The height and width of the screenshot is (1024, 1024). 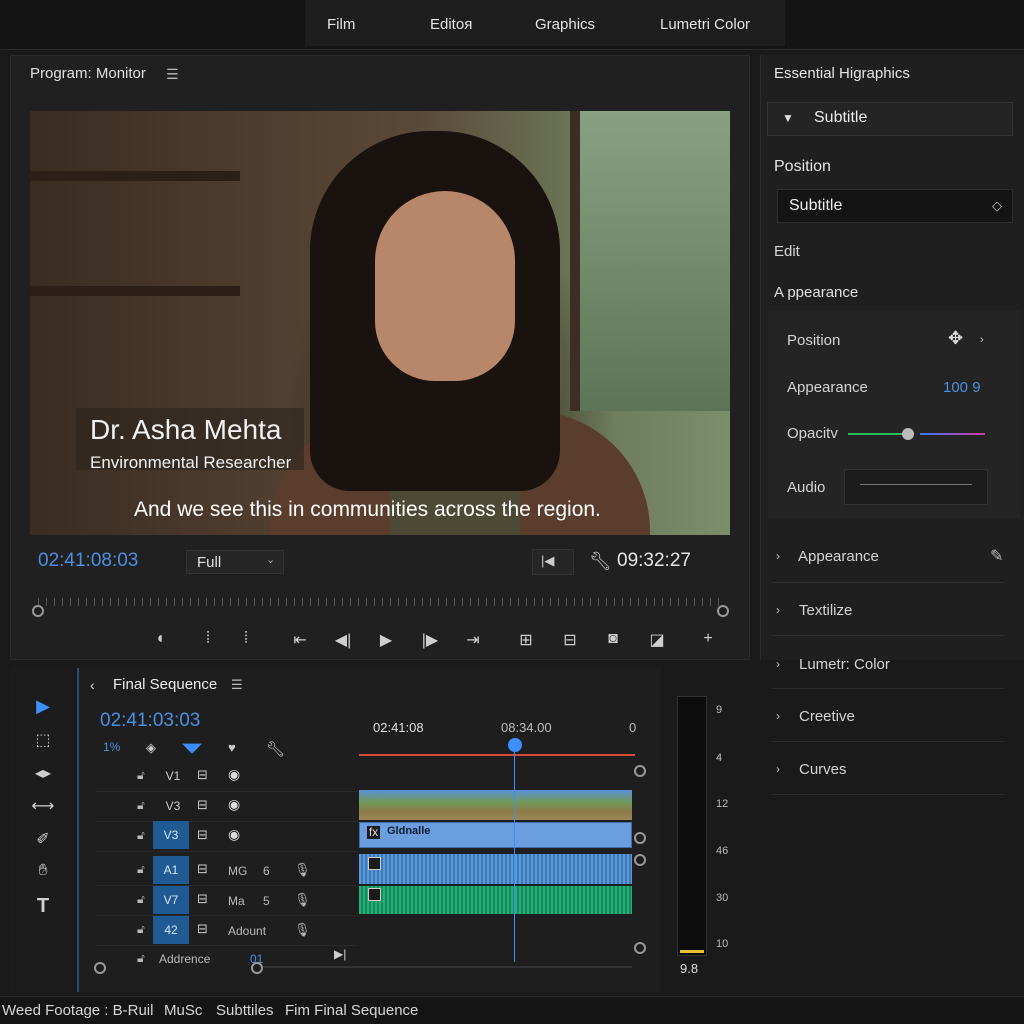 What do you see at coordinates (245, 1010) in the screenshot?
I see `status-subtitles: Subttiles` at bounding box center [245, 1010].